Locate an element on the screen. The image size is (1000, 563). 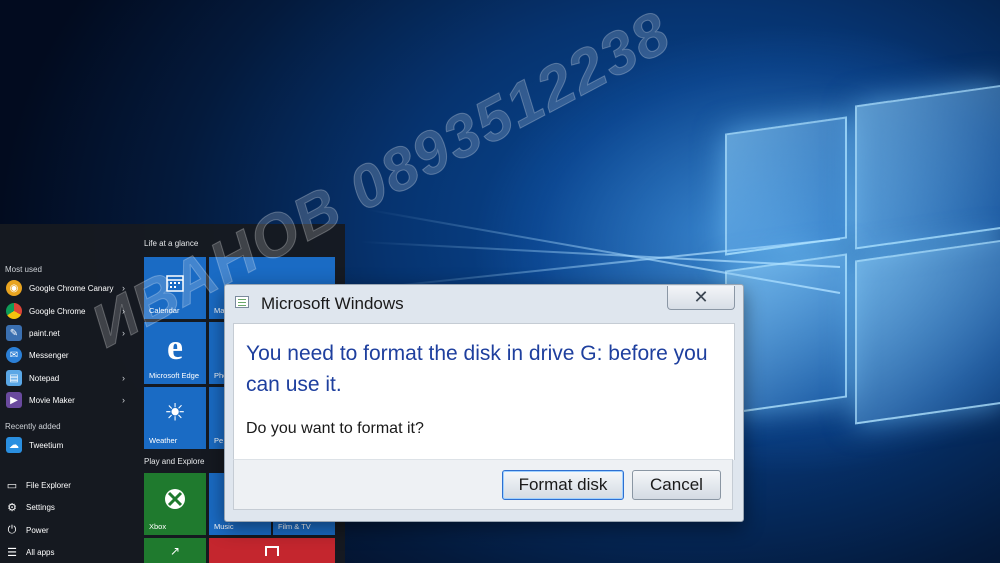
chrome-canary-icon: ◉ is located at coordinates (14, 288).